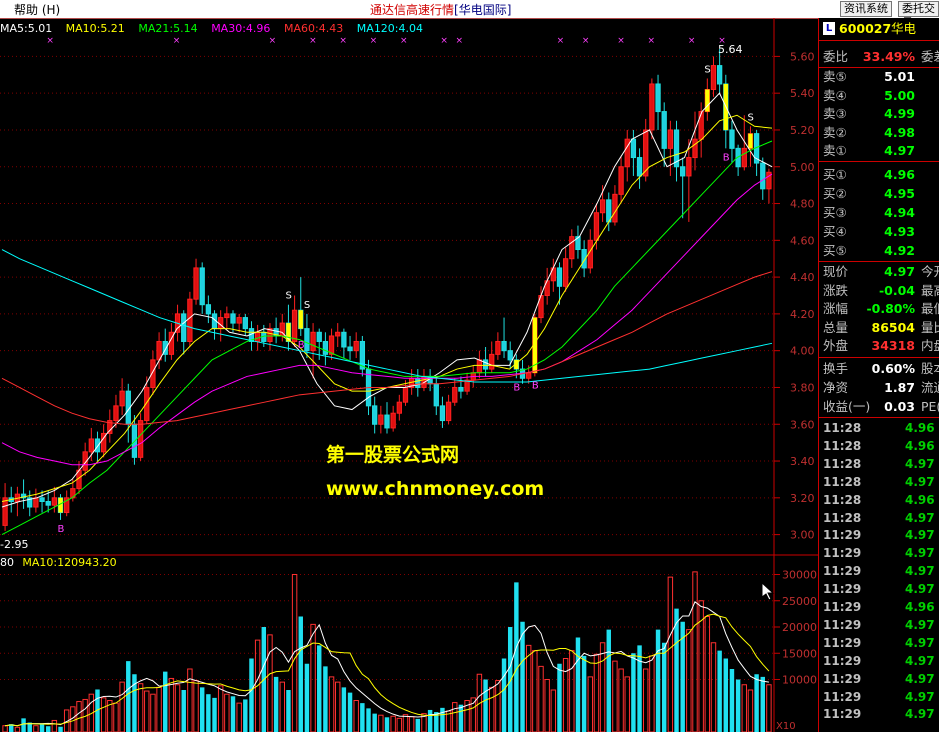 The width and height of the screenshot is (939, 732). What do you see at coordinates (918, 15) in the screenshot?
I see `trade-button: 委托交易` at bounding box center [918, 15].